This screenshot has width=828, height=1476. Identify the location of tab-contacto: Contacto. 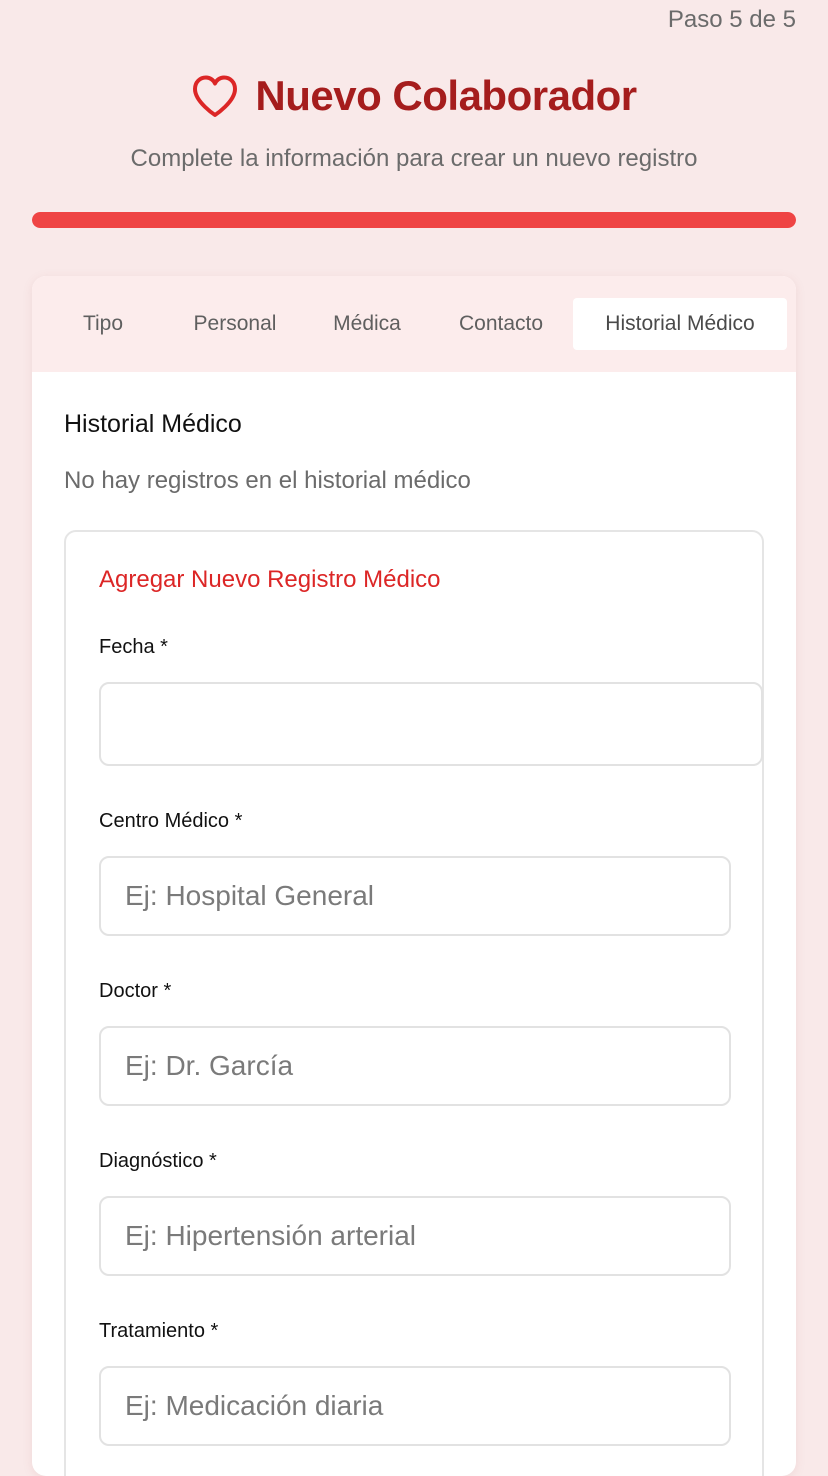
(501, 324).